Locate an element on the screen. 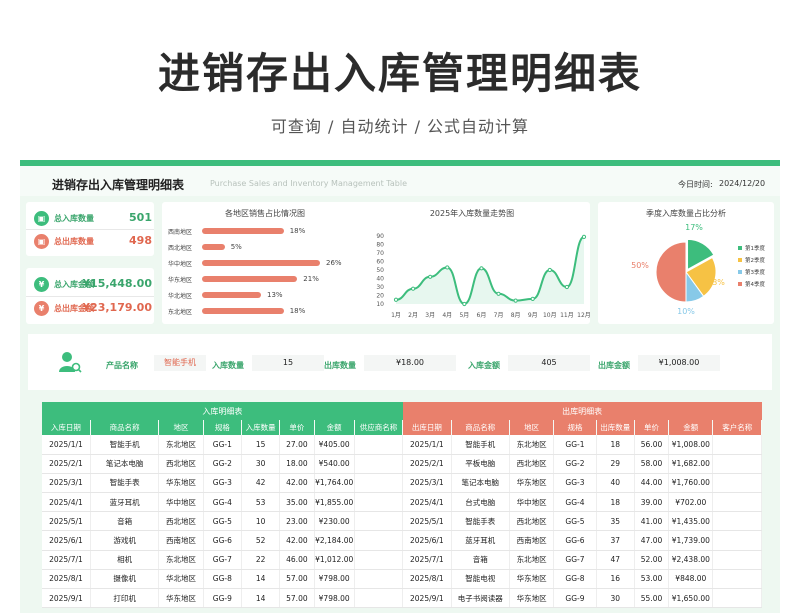 This screenshot has height=613, width=800. table-cell: ¥1,760.00 is located at coordinates (691, 483).